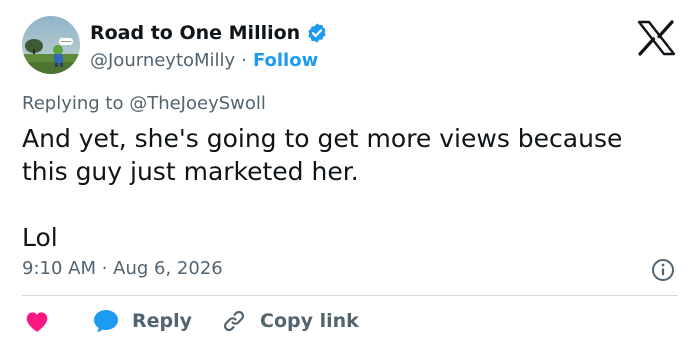  I want to click on verified-badge-icon, so click(317, 33).